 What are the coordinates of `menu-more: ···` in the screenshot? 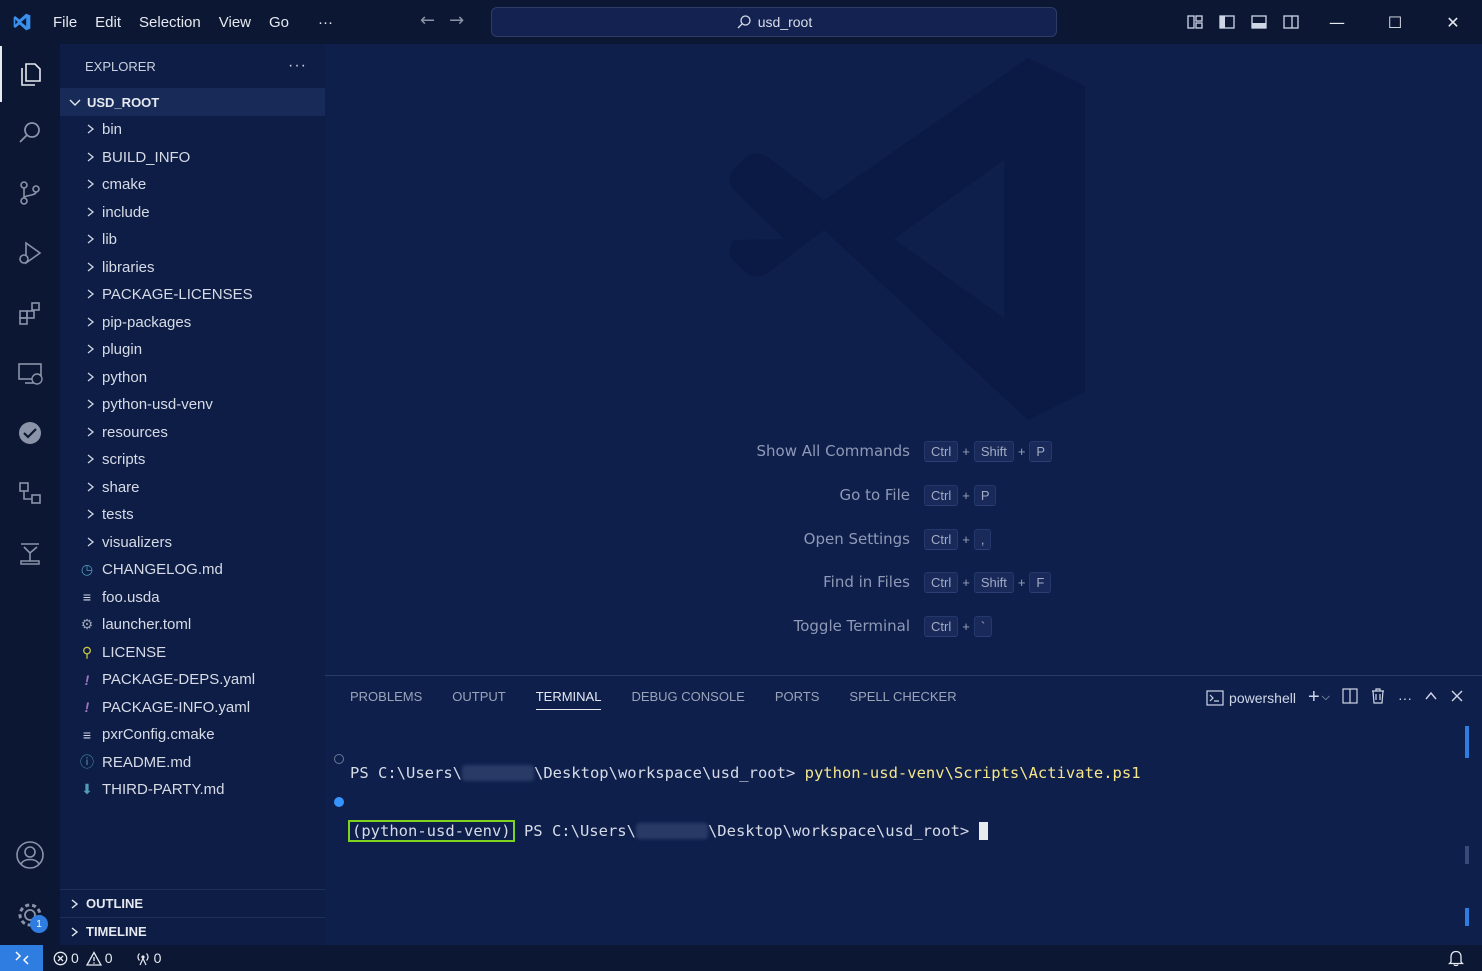 It's located at (320, 22).